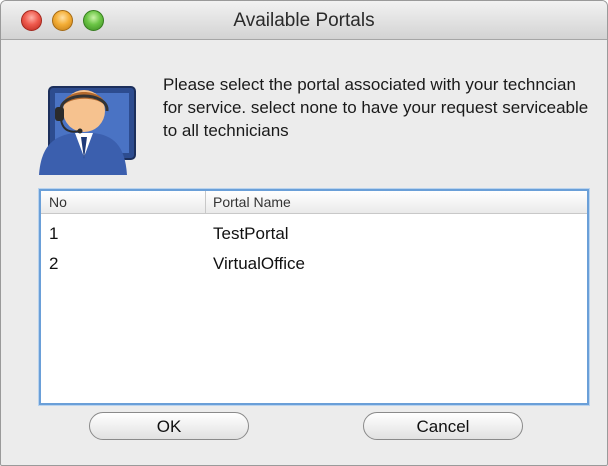 The image size is (608, 466). I want to click on column-header-portal-name: Portal Name, so click(252, 202).